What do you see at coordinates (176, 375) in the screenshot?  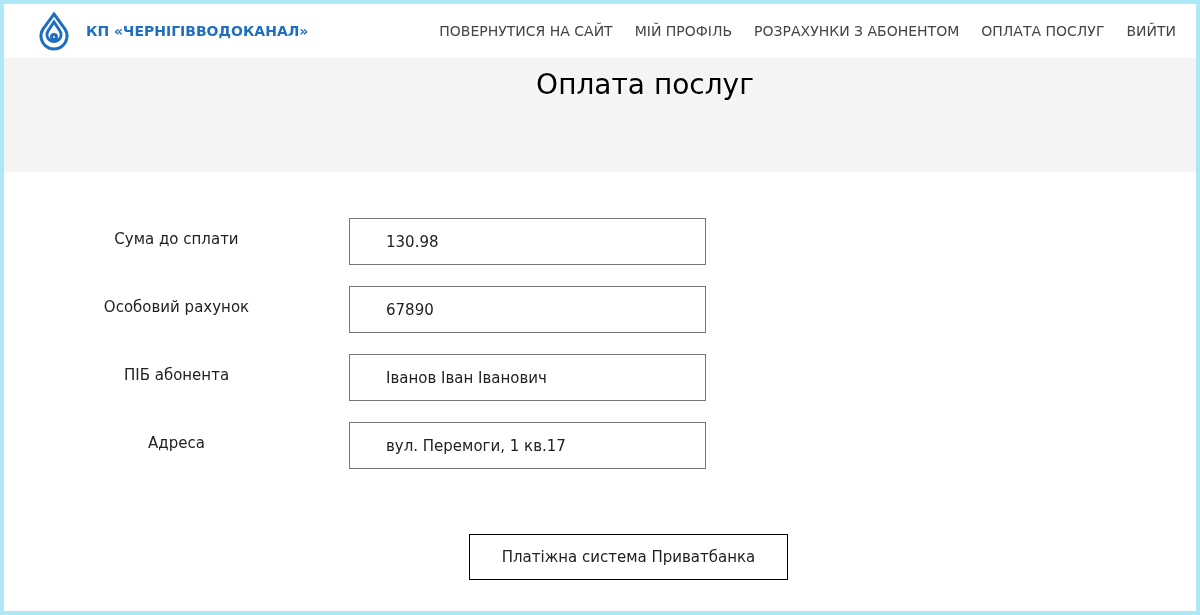 I see `field-label: ПІБ абонента` at bounding box center [176, 375].